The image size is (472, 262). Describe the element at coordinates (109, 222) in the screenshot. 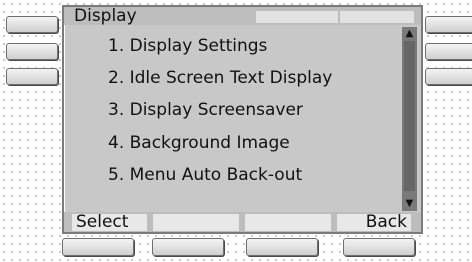

I see `softkey-select: Select` at that location.